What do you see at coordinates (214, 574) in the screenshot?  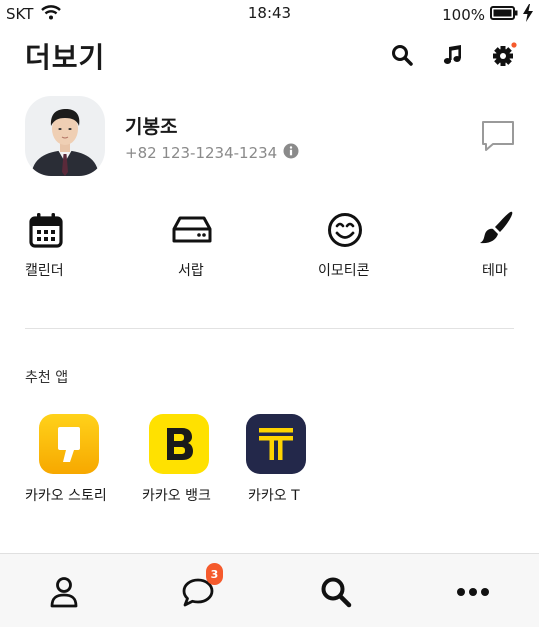 I see `chat-badge: 3` at bounding box center [214, 574].